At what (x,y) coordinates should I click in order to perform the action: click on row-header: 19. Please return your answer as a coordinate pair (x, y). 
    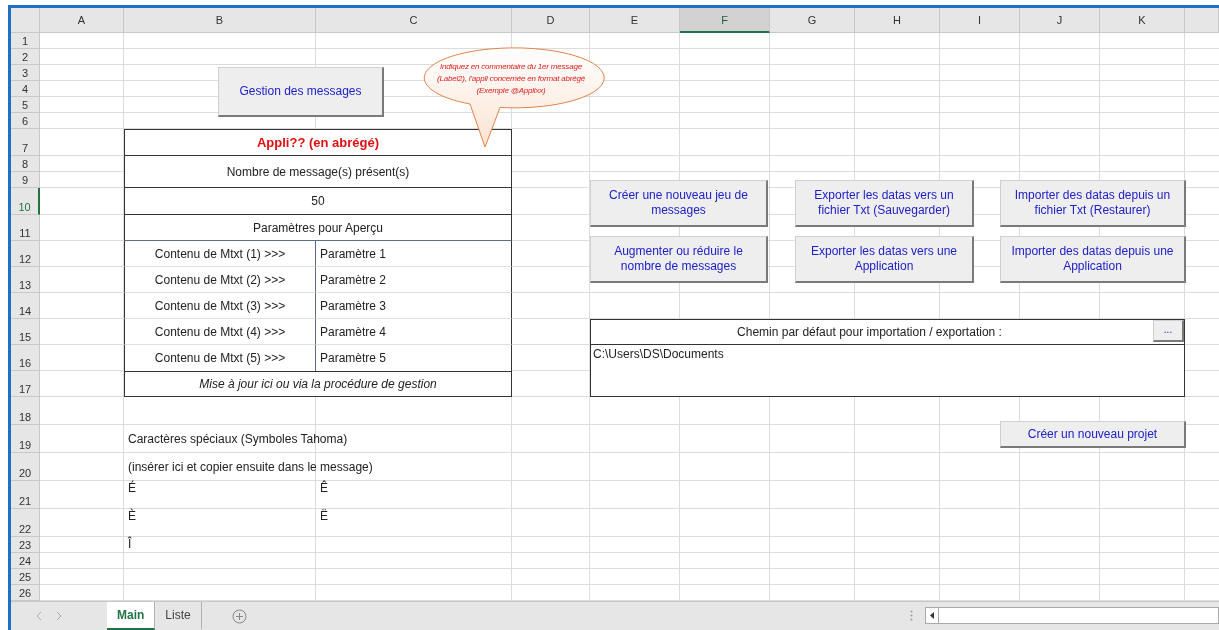
    Looking at the image, I should click on (25, 439).